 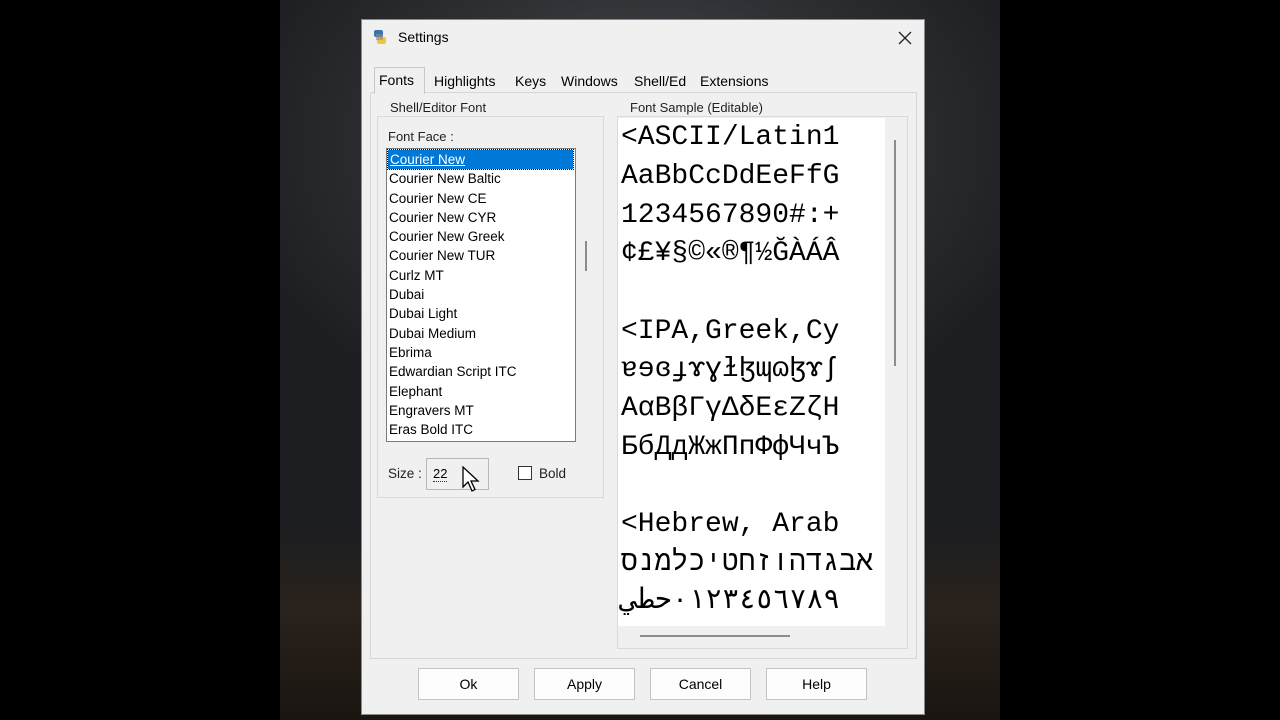 I want to click on apply-button: Apply, so click(x=584, y=684).